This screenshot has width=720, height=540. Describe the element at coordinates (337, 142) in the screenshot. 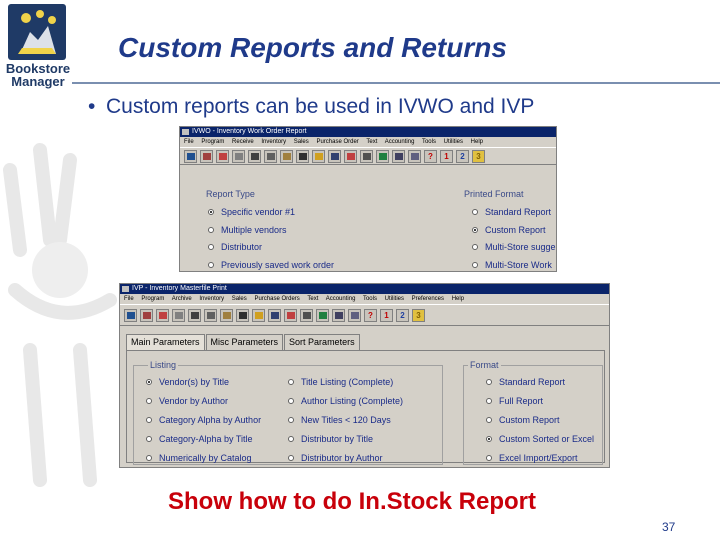

I see `menu-purchase-order: Purchase Order` at that location.